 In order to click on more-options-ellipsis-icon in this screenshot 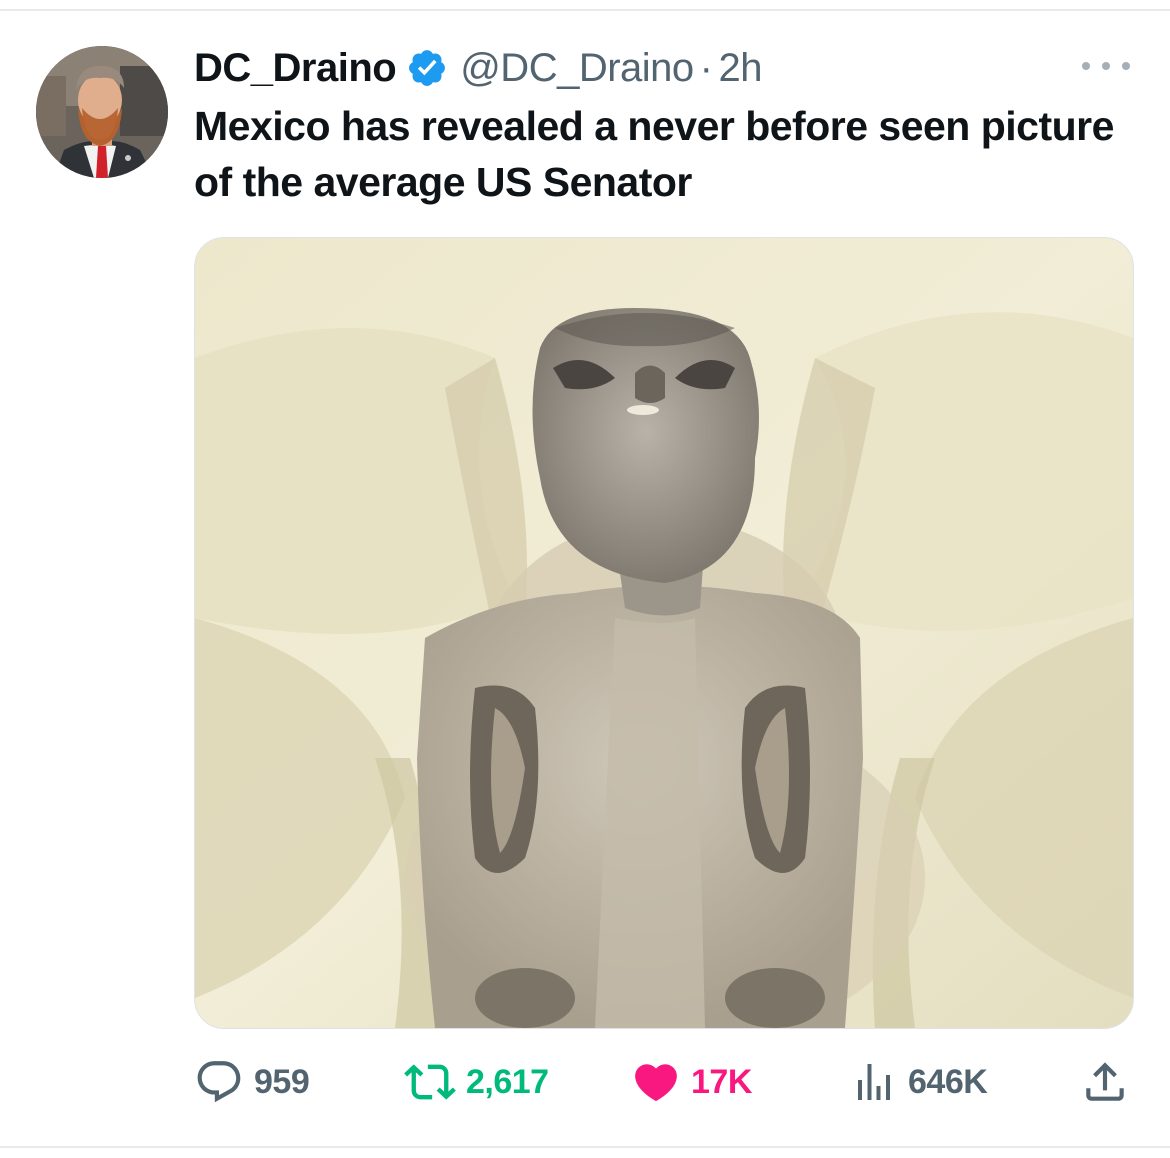, I will do `click(1106, 66)`.